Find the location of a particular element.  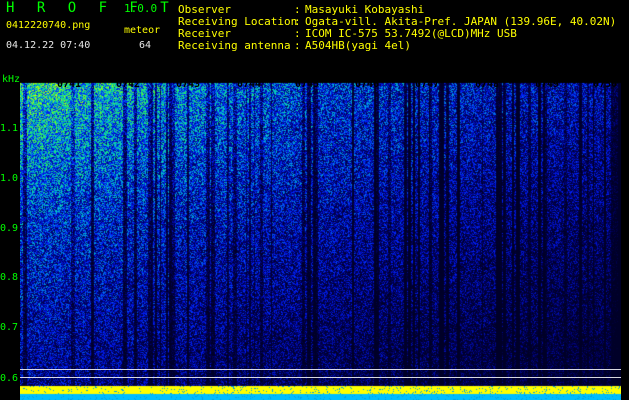

app-version: 1.0.0 is located at coordinates (141, 8).